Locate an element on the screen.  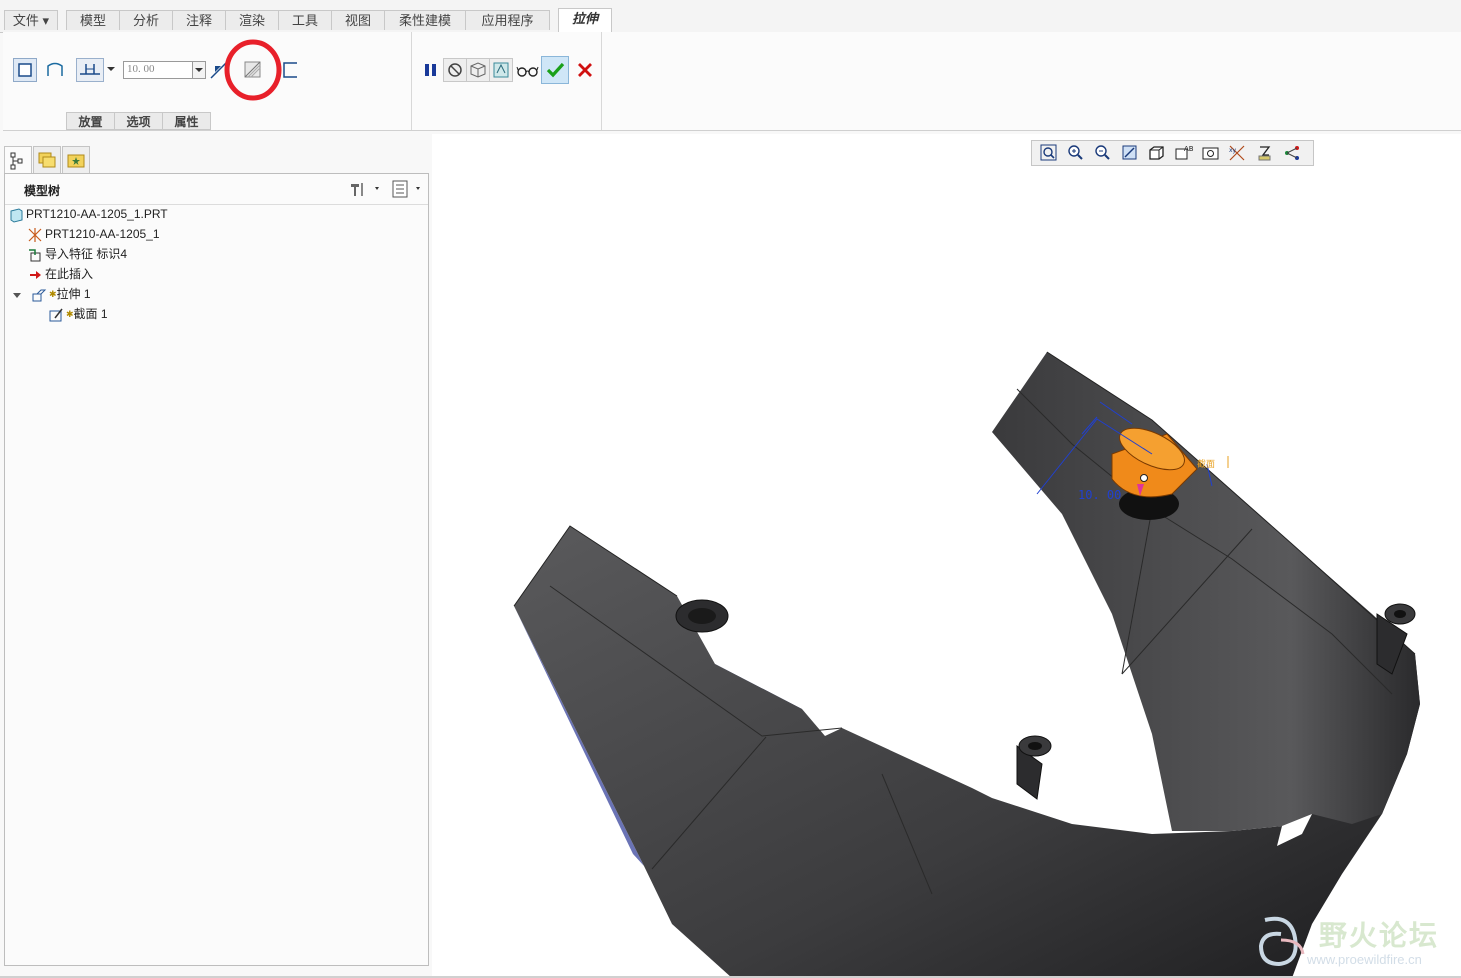
highlight-circle is located at coordinates (253, 70).